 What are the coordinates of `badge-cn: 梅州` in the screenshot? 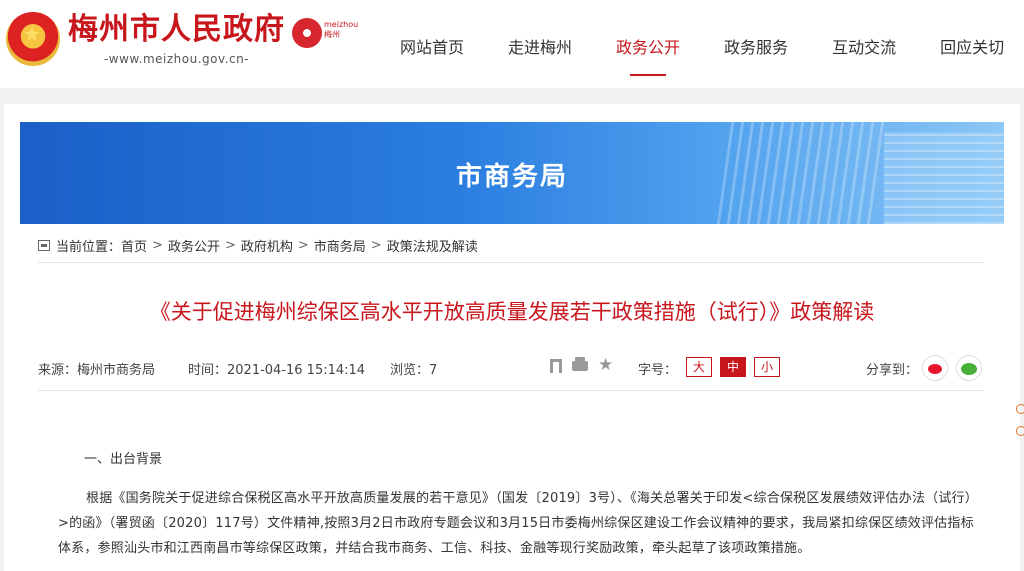 It's located at (332, 34).